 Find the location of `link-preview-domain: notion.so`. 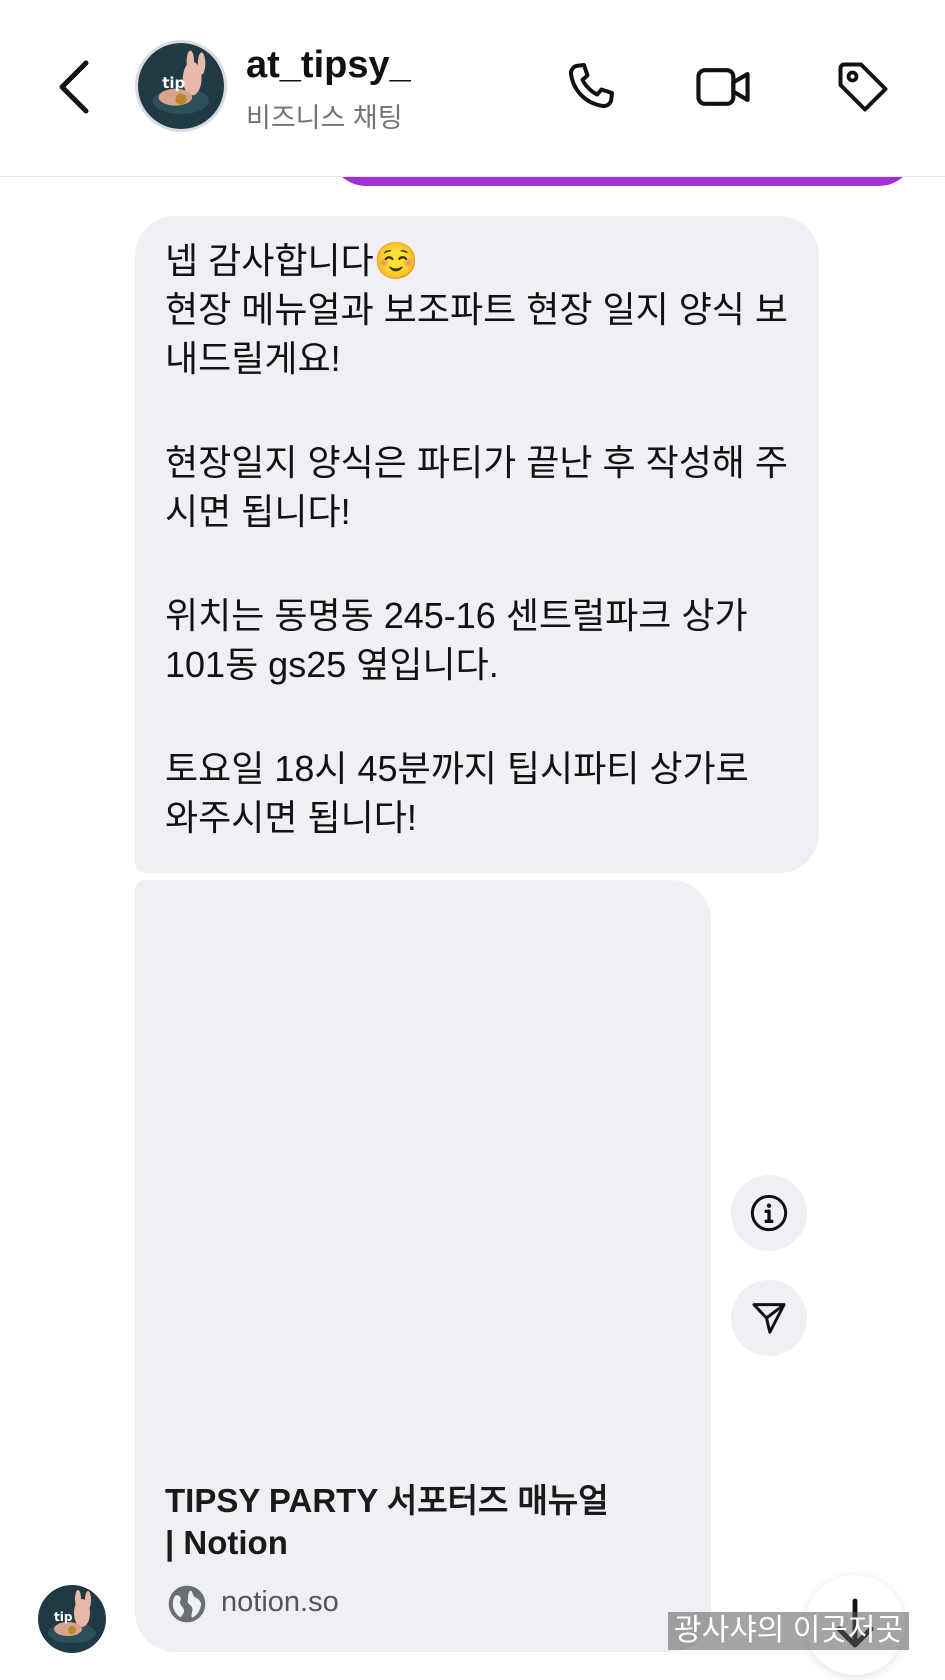

link-preview-domain: notion.so is located at coordinates (280, 1602).